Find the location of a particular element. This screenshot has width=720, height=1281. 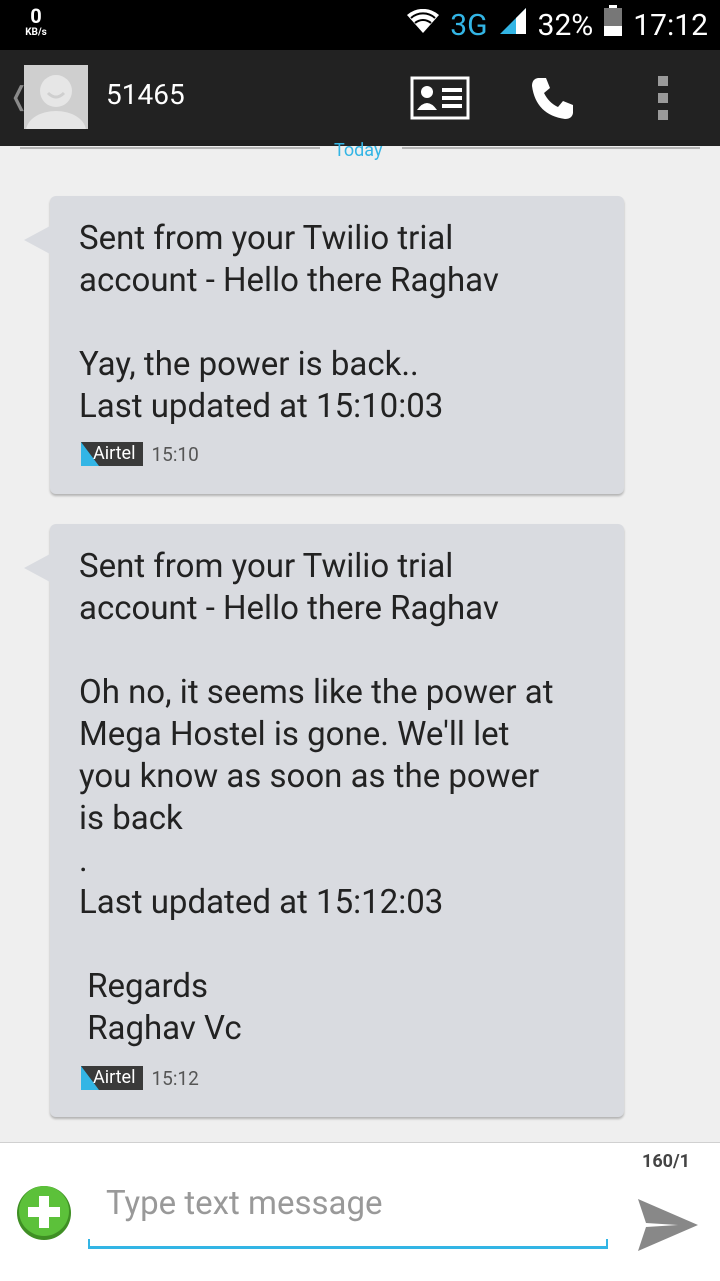

message-meta: Airtel 15:12 is located at coordinates (140, 1078).